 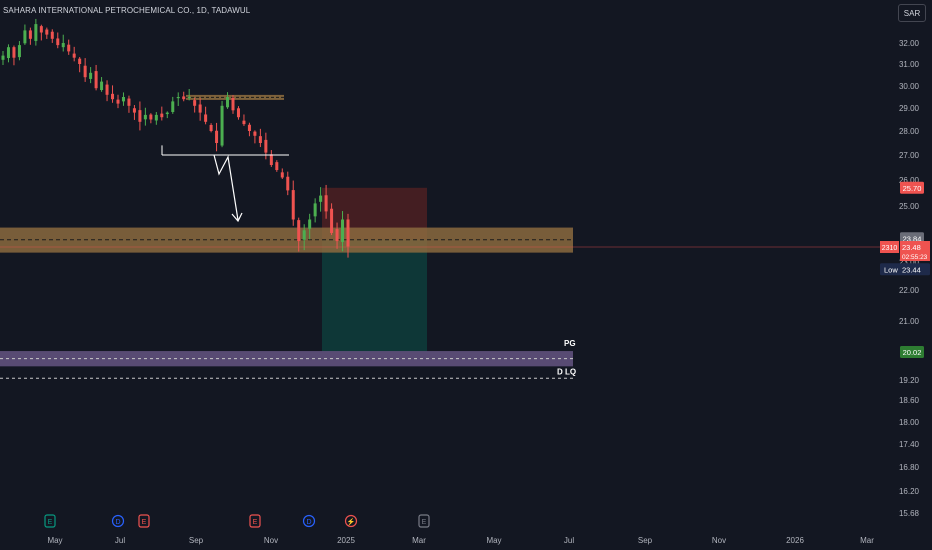 I want to click on resistance-zone, so click(x=235, y=97).